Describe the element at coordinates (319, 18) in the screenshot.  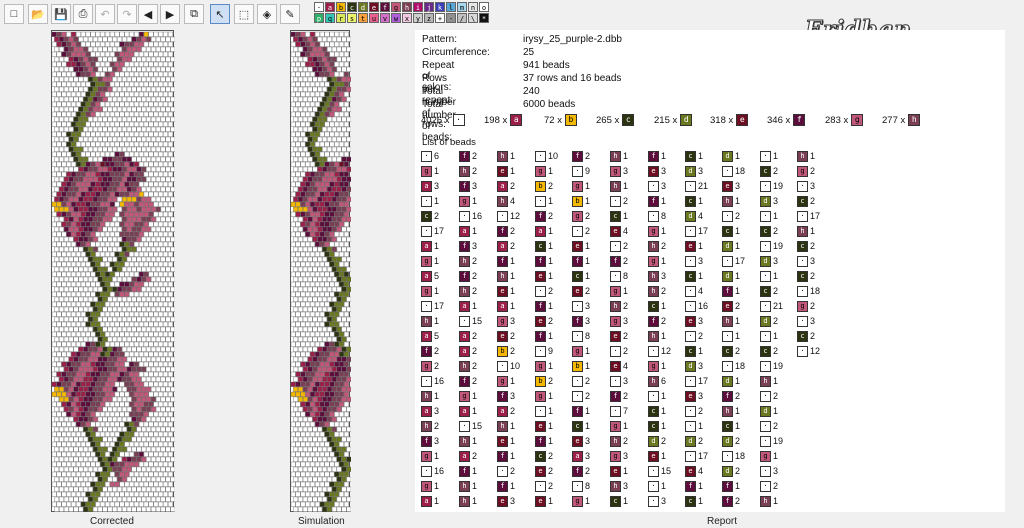
I see `palette-color-16: p` at that location.